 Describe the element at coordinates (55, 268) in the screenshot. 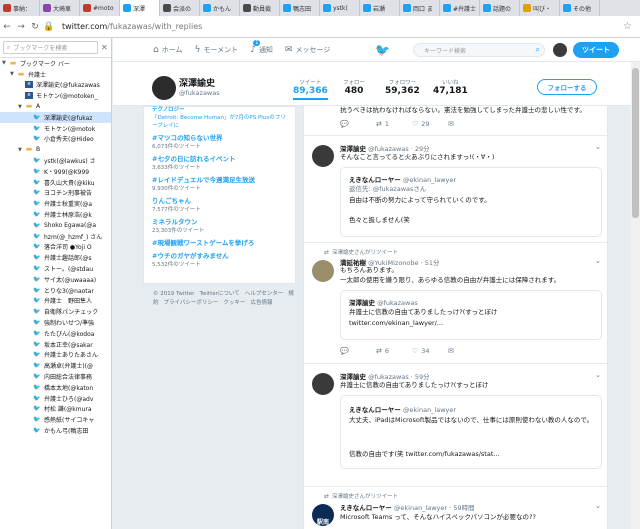

I see `bookmark-item: 🐦 ストー。(@stdau` at that location.